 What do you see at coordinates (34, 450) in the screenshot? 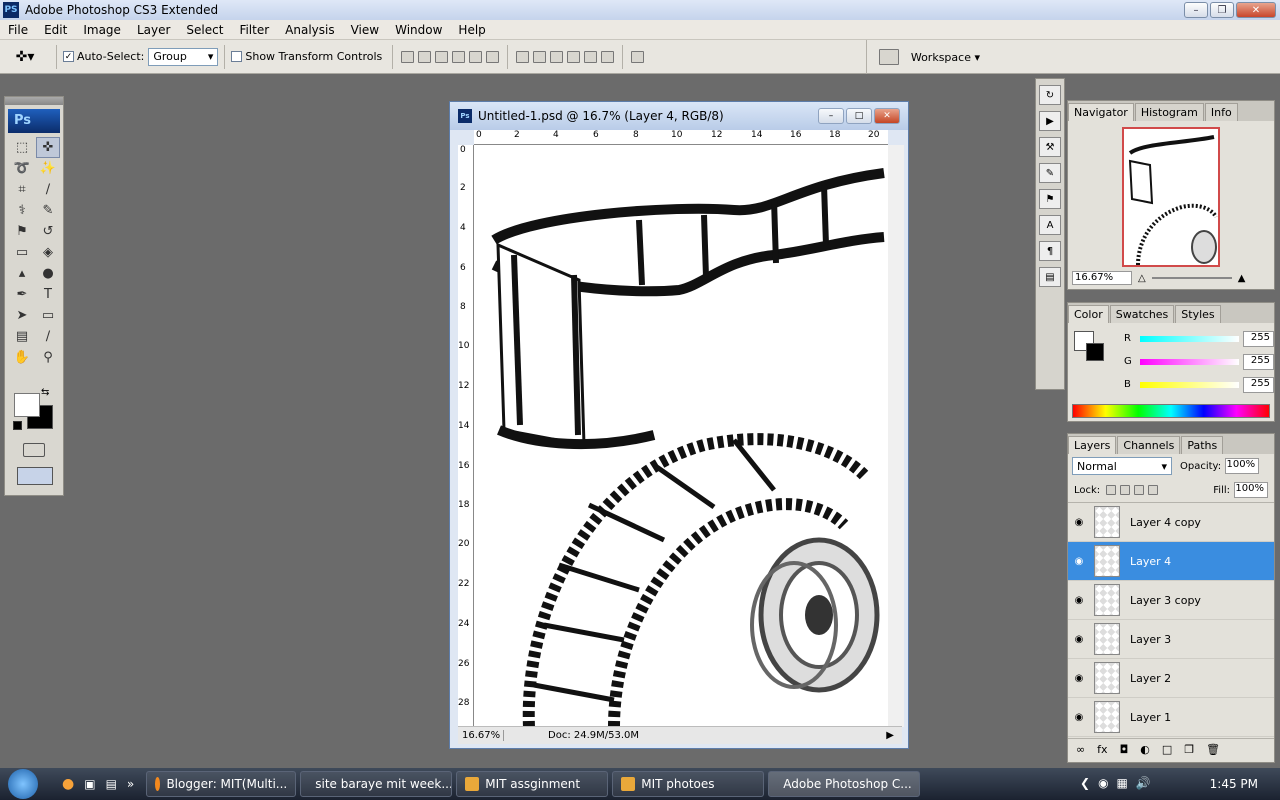
I see `quick-mask-icon` at bounding box center [34, 450].